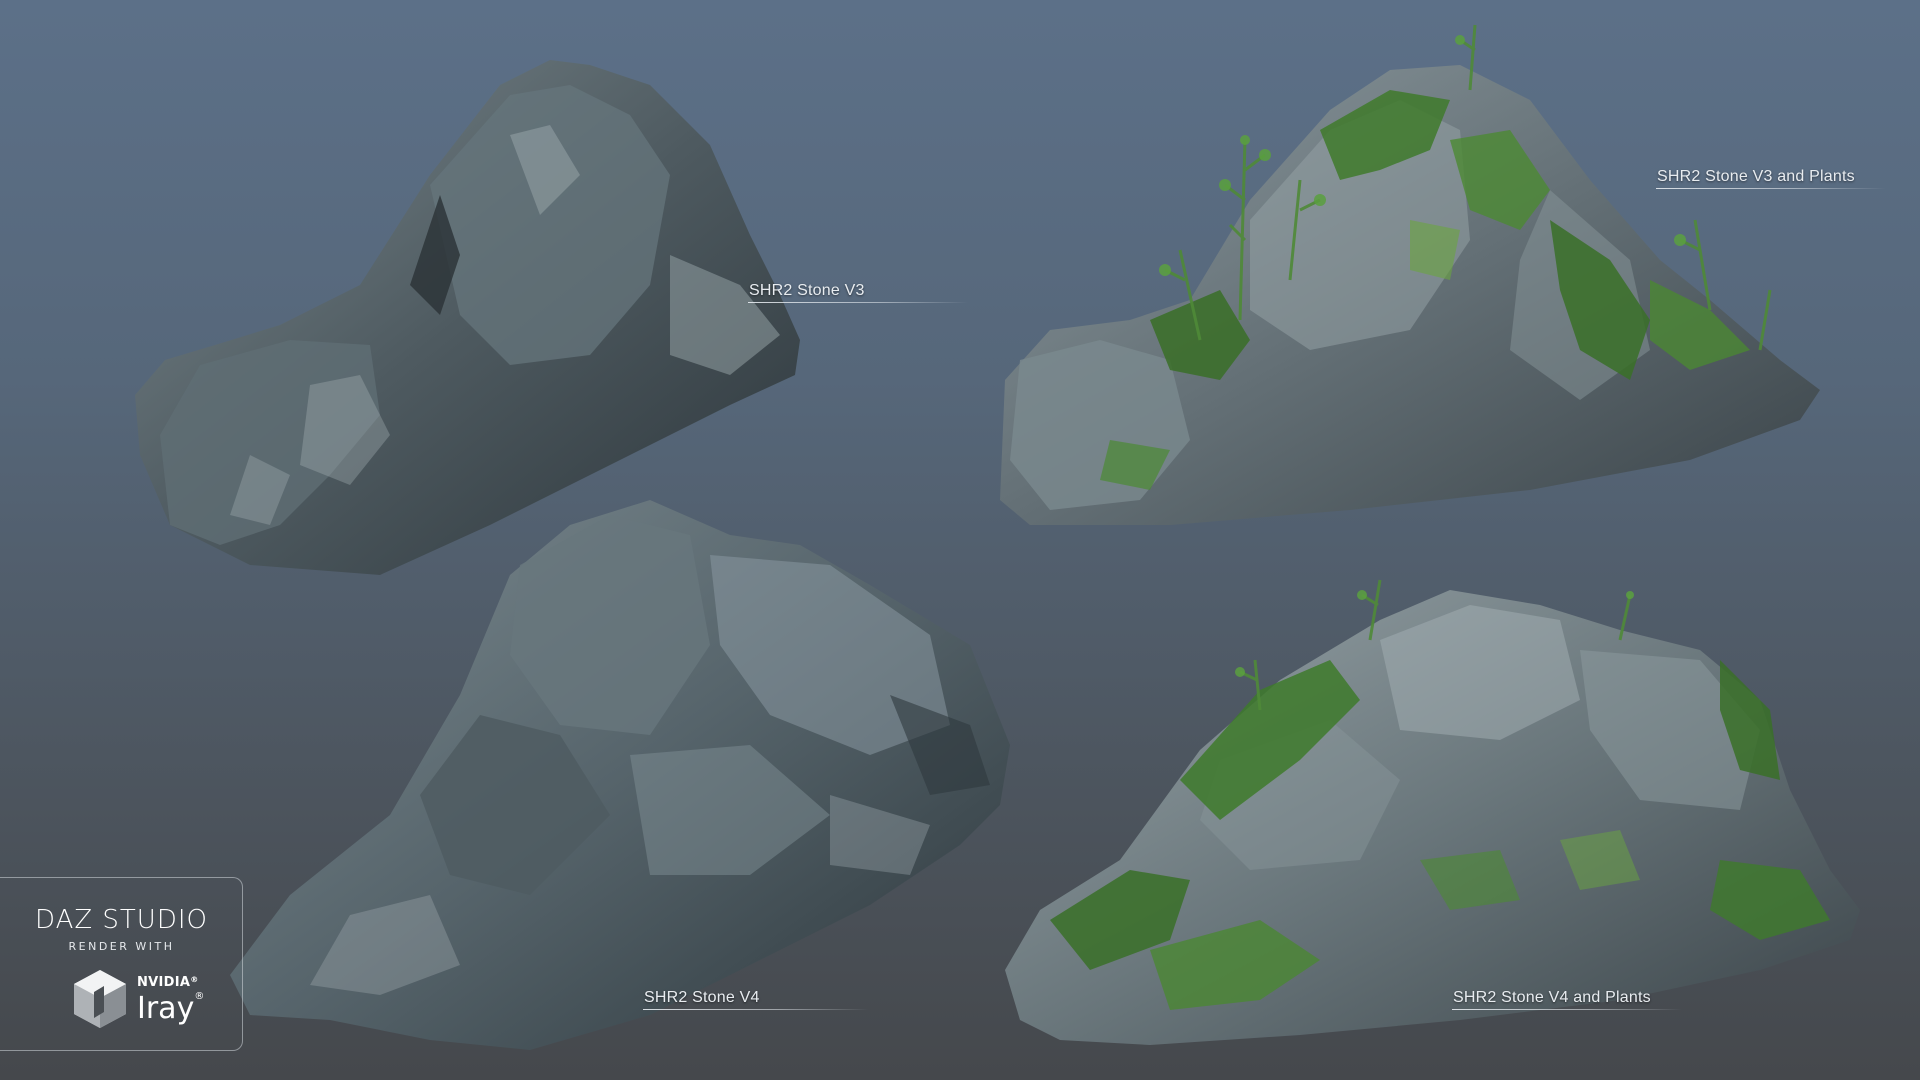 The width and height of the screenshot is (1920, 1080). Describe the element at coordinates (807, 290) in the screenshot. I see `label-stone-v3: SHR2 Stone V3` at that location.